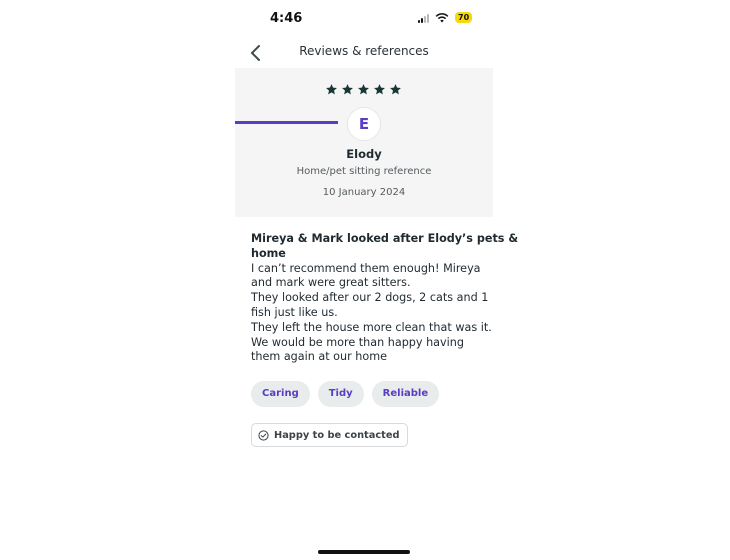  Describe the element at coordinates (286, 122) in the screenshot. I see `progress-line` at that location.